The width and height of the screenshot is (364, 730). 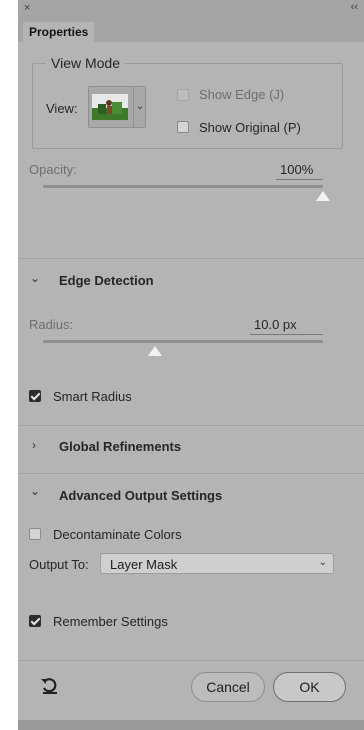 What do you see at coordinates (275, 324) in the screenshot?
I see `radius-value: 10.0 px` at bounding box center [275, 324].